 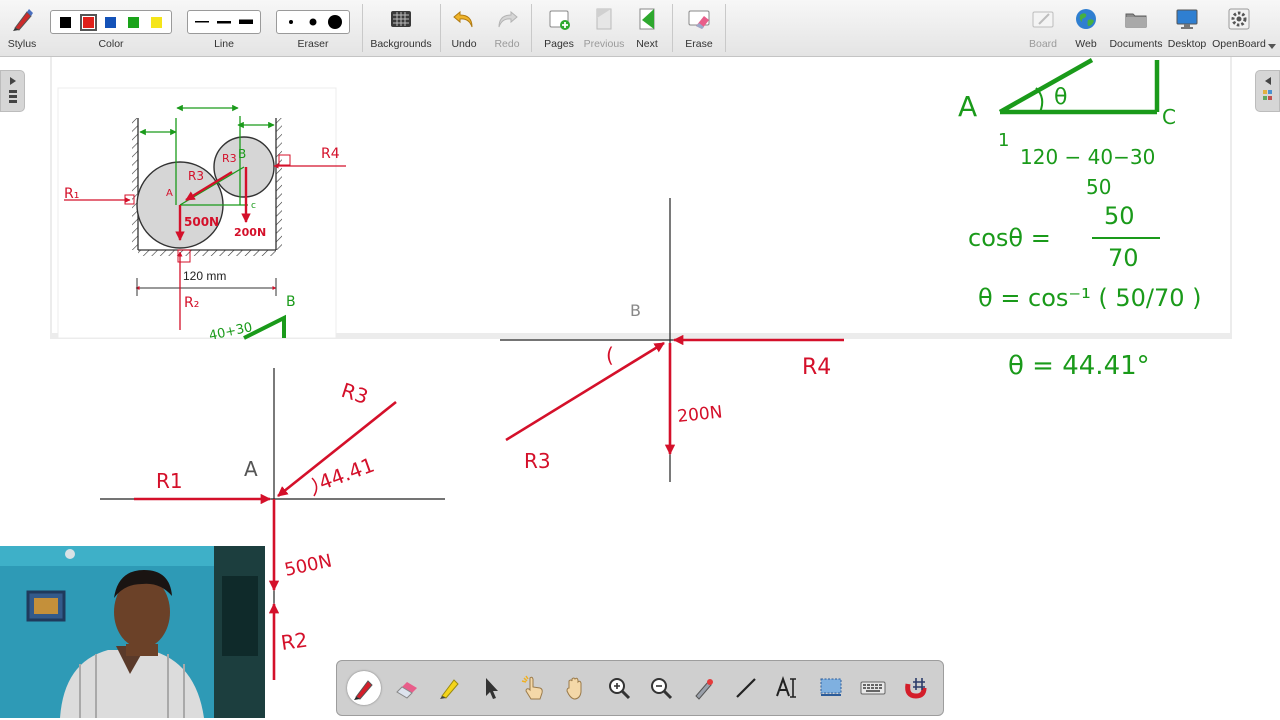 What do you see at coordinates (313, 22) in the screenshot?
I see `eraser-medium-button` at bounding box center [313, 22].